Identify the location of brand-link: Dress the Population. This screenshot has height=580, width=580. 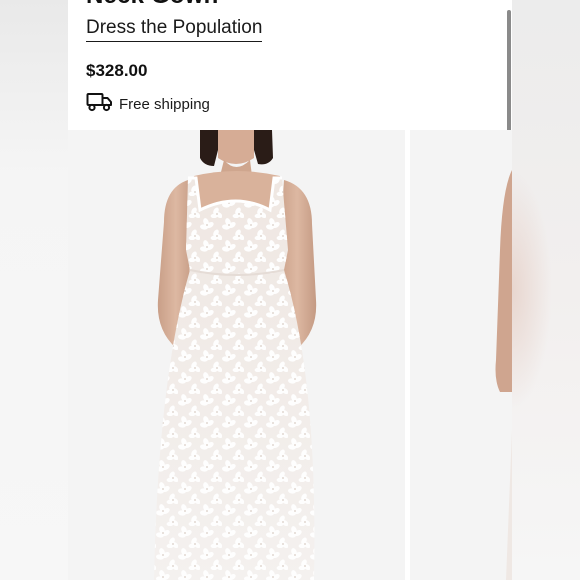
(174, 29).